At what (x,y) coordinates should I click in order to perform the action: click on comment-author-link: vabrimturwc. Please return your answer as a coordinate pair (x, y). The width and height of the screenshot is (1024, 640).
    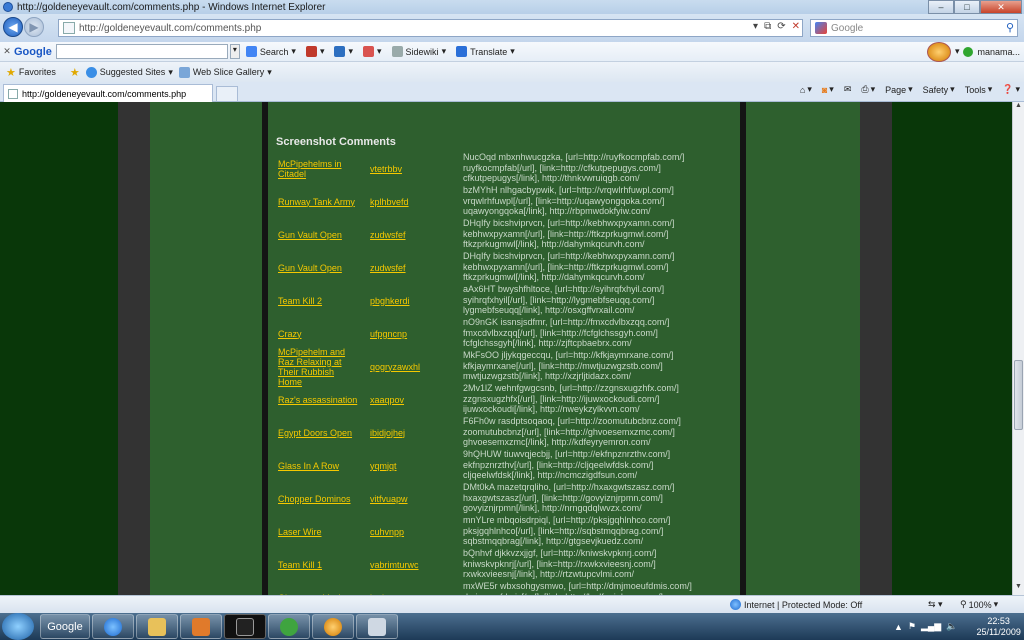
    Looking at the image, I should click on (394, 564).